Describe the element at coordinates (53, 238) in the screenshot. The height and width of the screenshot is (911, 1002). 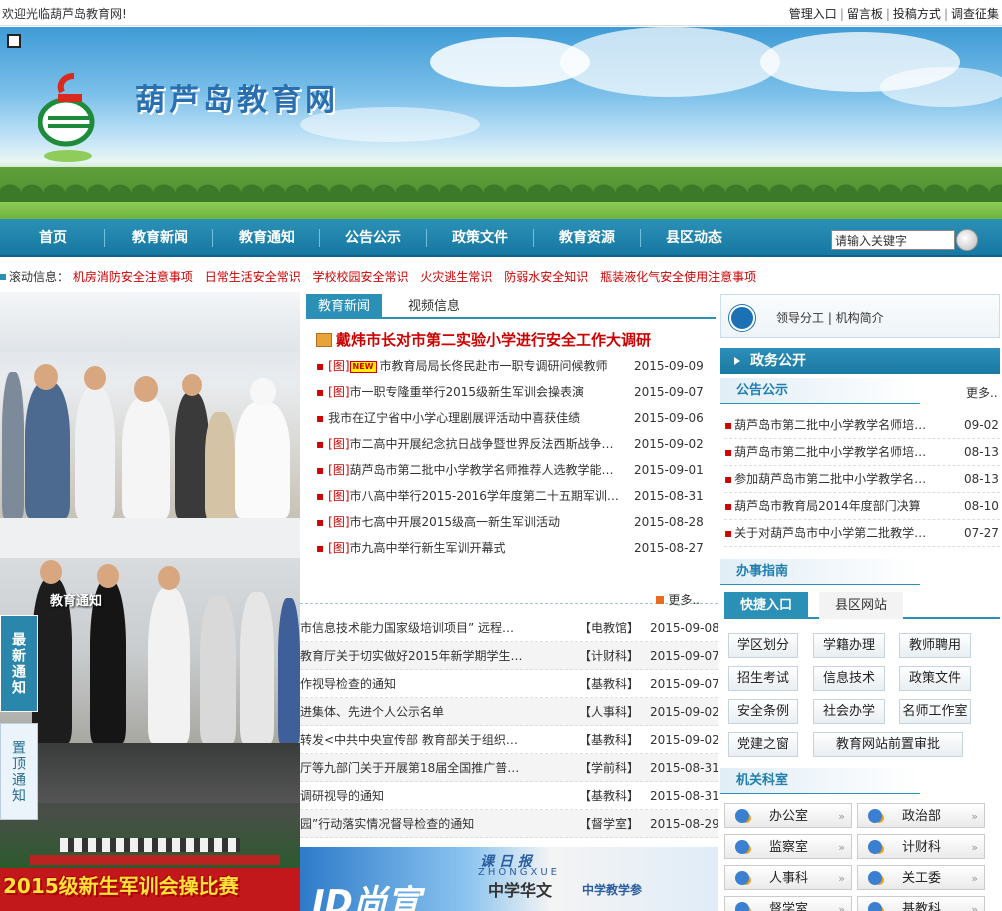
I see `nav-home: 首页` at that location.